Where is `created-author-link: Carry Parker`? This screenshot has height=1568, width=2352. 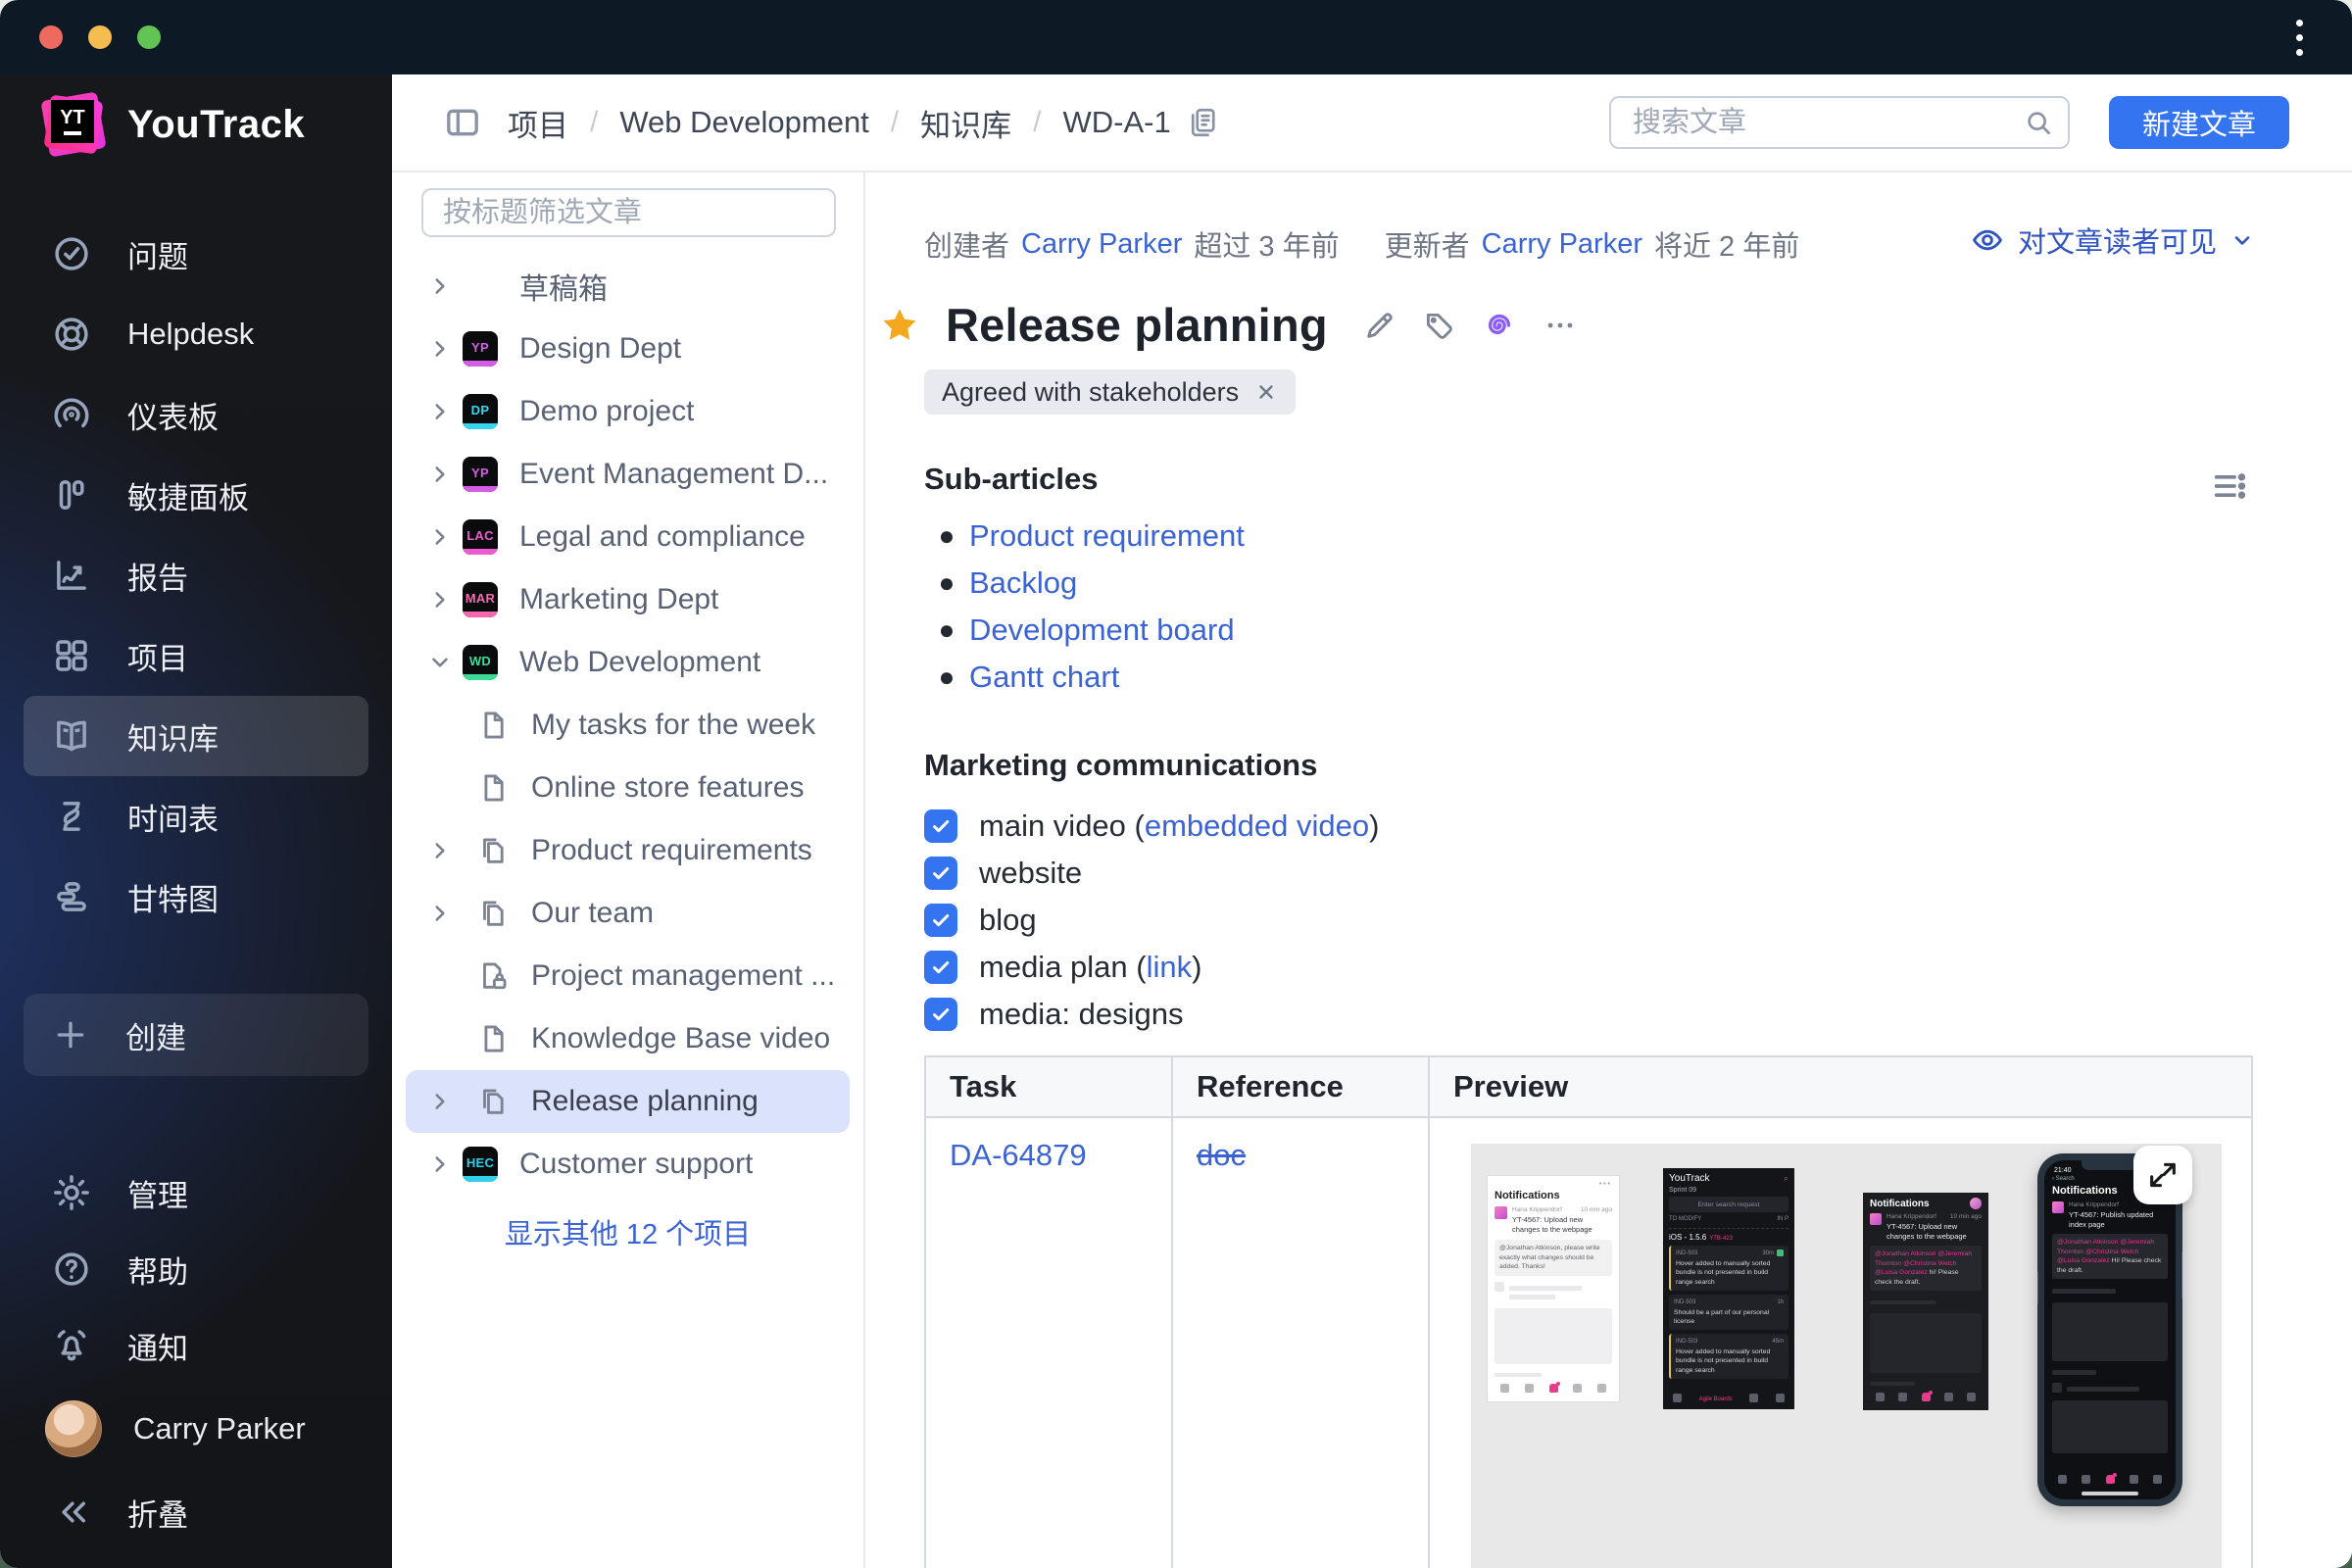
created-author-link: Carry Parker is located at coordinates (1101, 244).